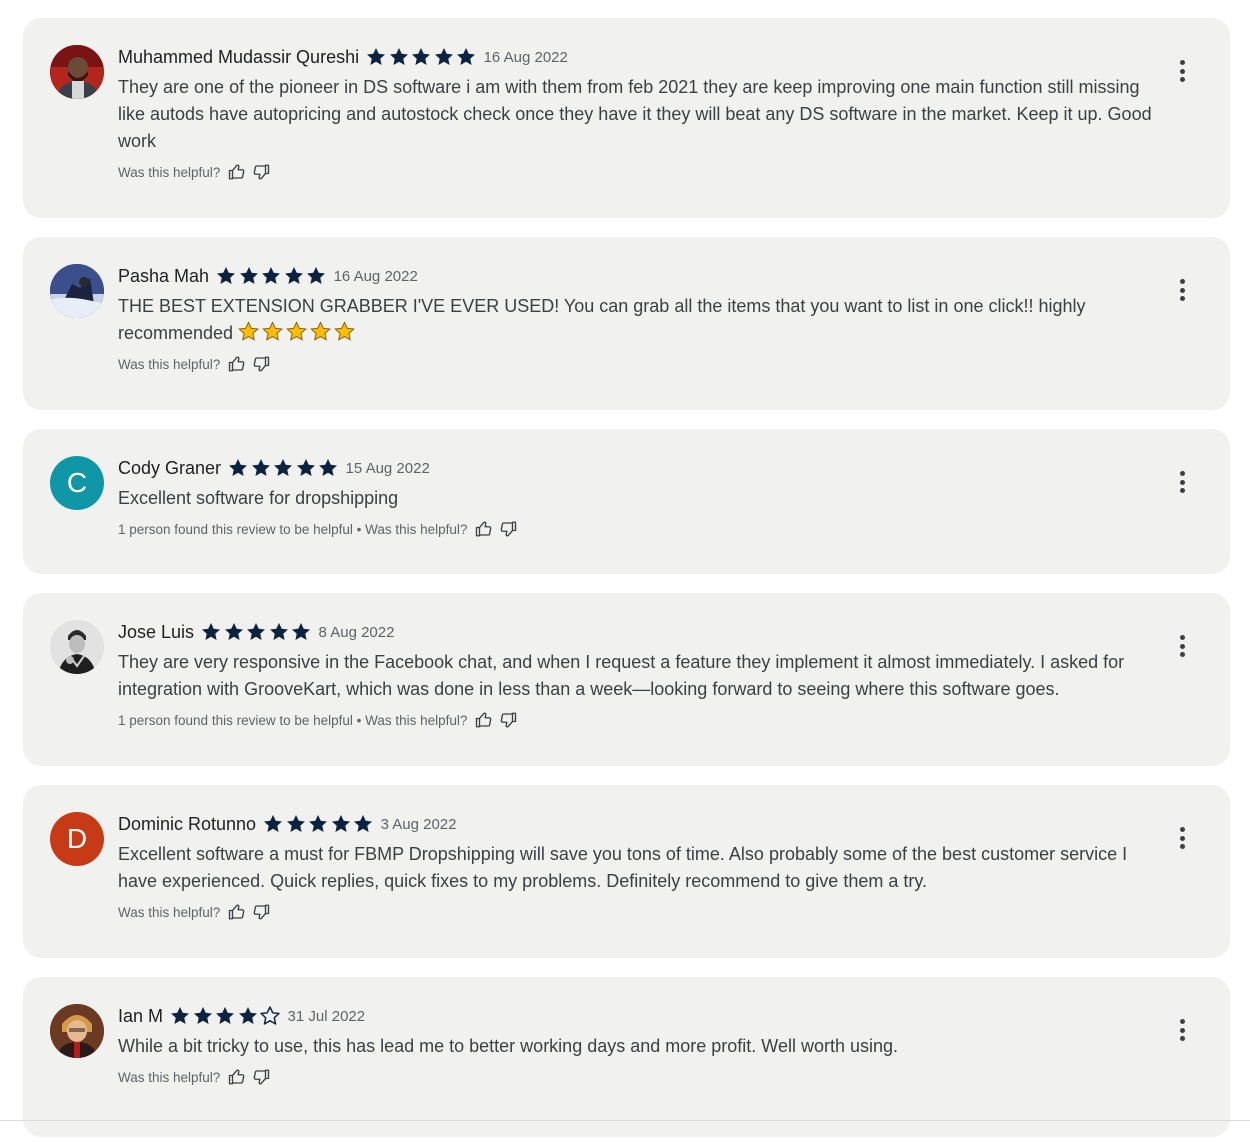 This screenshot has height=1142, width=1250. I want to click on review-date: 16 Aug 2022, so click(375, 276).